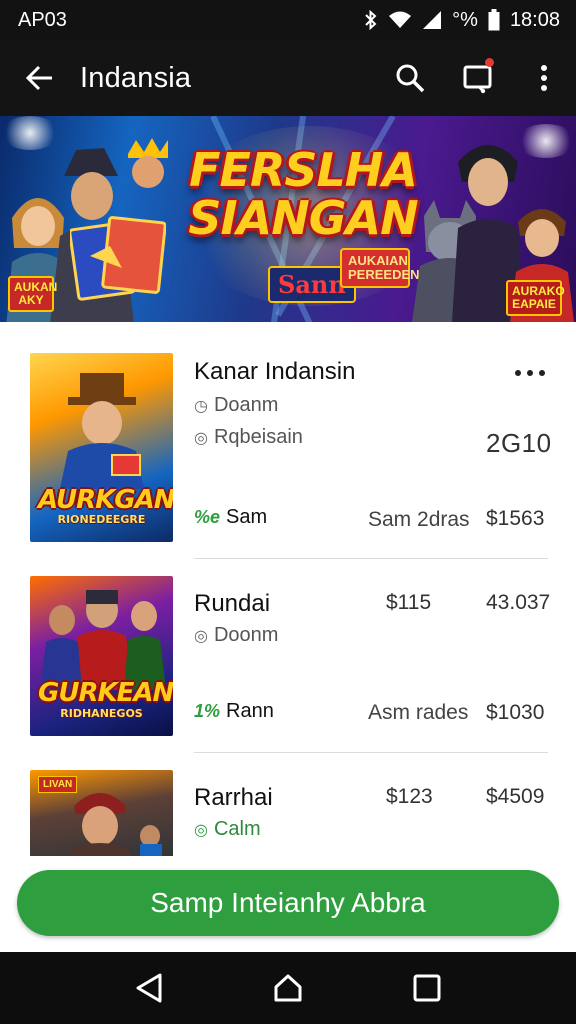 This screenshot has height=1024, width=576. Describe the element at coordinates (432, 20) in the screenshot. I see `signal-icon` at that location.